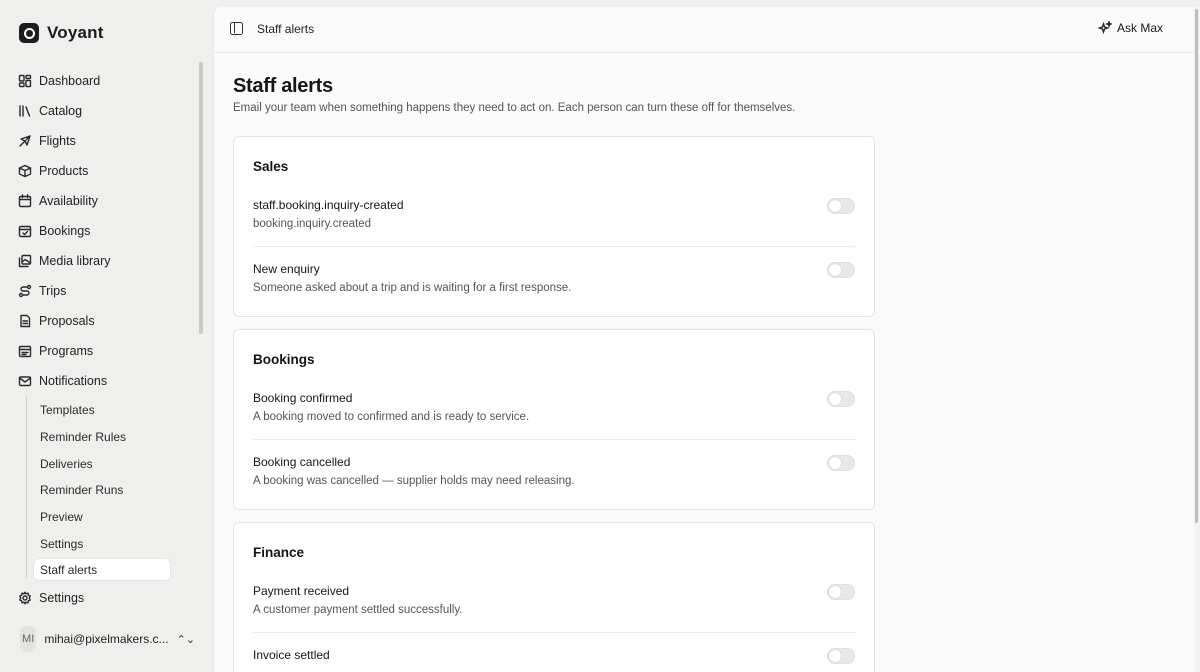  Describe the element at coordinates (102, 516) in the screenshot. I see `sidebar-subitem-preview: Preview` at that location.